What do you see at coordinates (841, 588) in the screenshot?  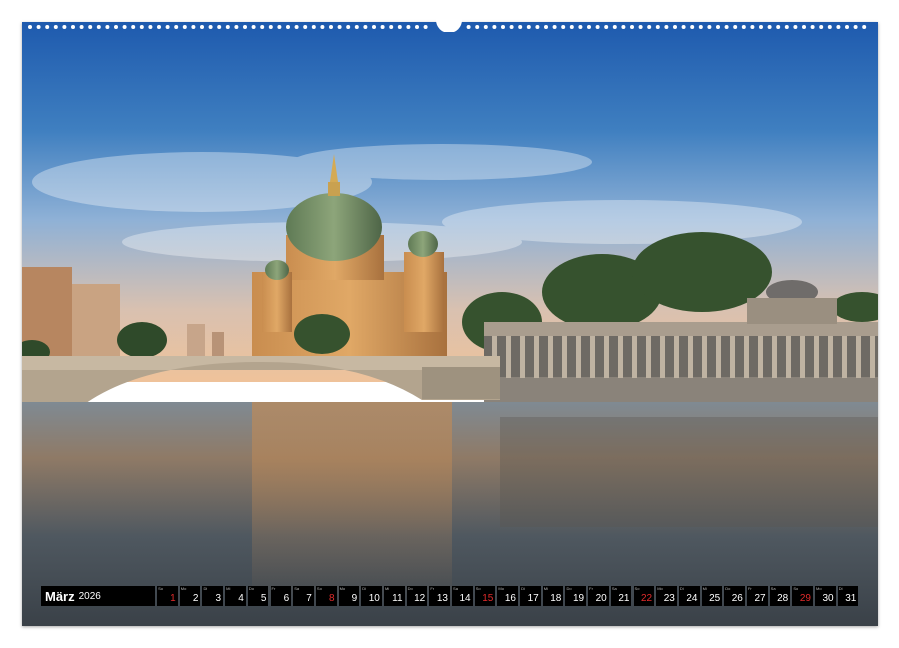 I see `weekday-label: Di` at bounding box center [841, 588].